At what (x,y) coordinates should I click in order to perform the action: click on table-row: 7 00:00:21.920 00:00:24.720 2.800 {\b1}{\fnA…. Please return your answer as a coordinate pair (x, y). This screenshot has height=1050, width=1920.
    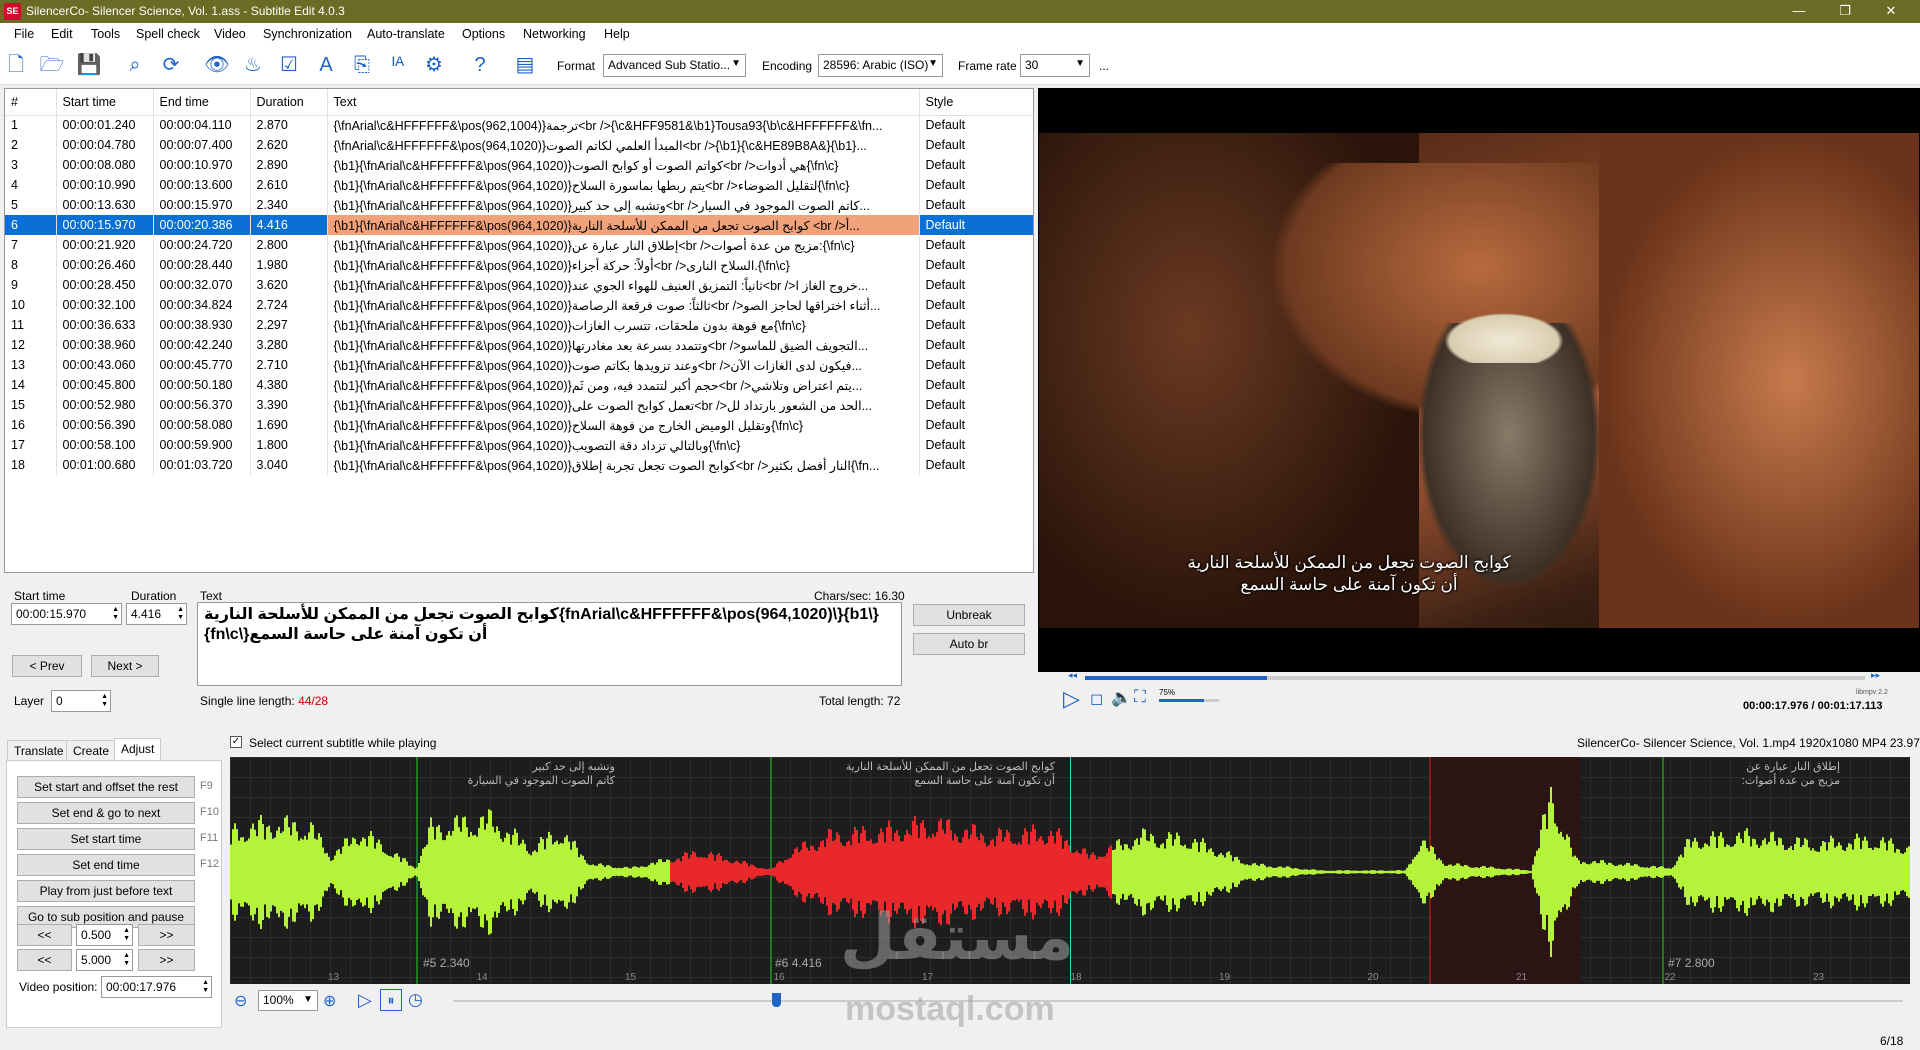
    Looking at the image, I should click on (519, 245).